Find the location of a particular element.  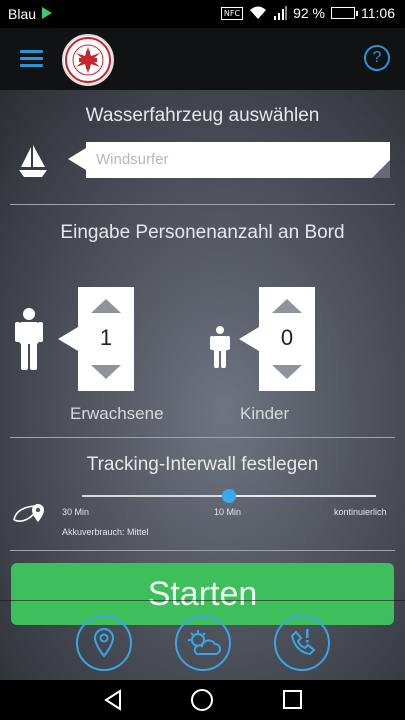

vessel-select: Windsurfer is located at coordinates (229, 160).